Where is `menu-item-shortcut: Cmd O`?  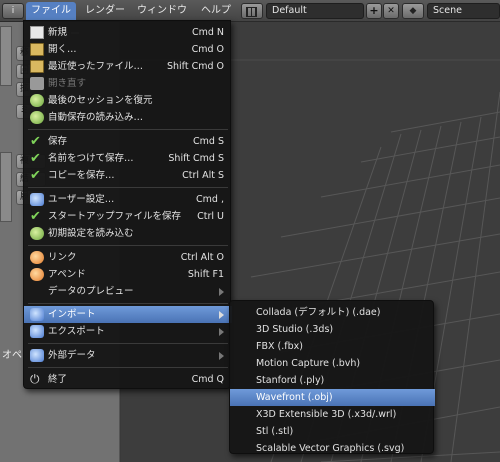
menu-item-shortcut: Cmd O is located at coordinates (207, 49).